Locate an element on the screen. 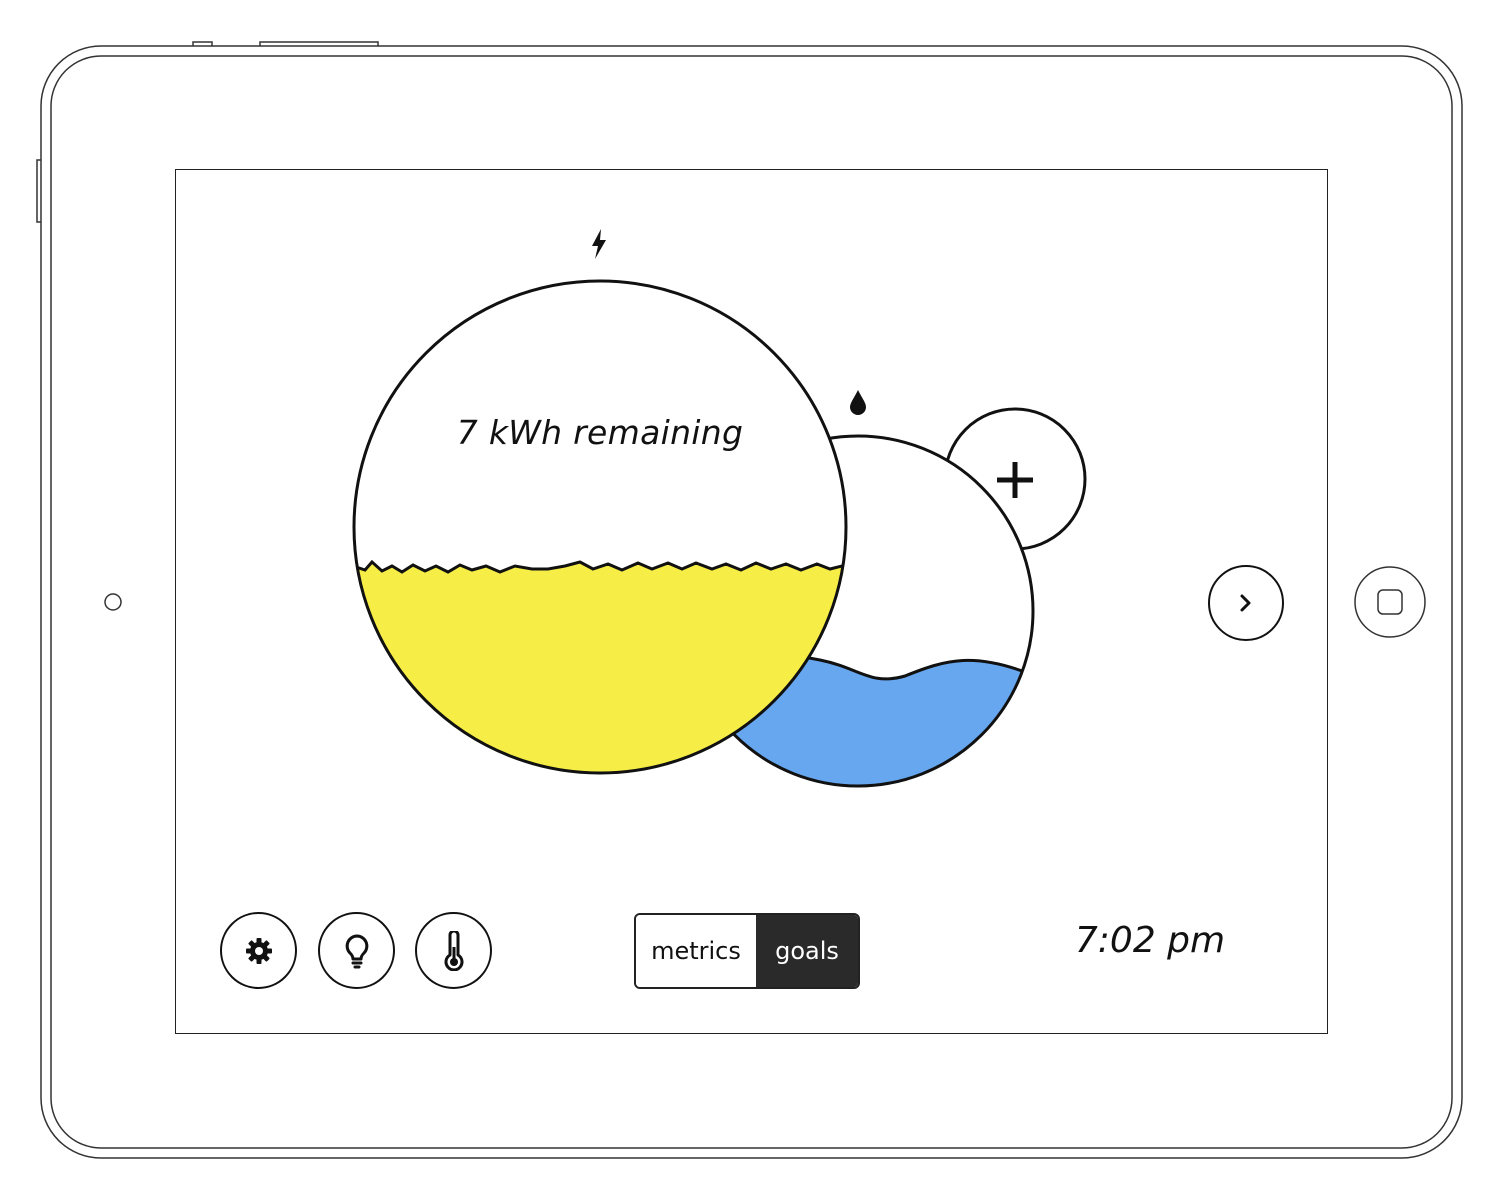 Image resolution: width=1500 pixels, height=1200 pixels. thermometer-button is located at coordinates (453, 950).